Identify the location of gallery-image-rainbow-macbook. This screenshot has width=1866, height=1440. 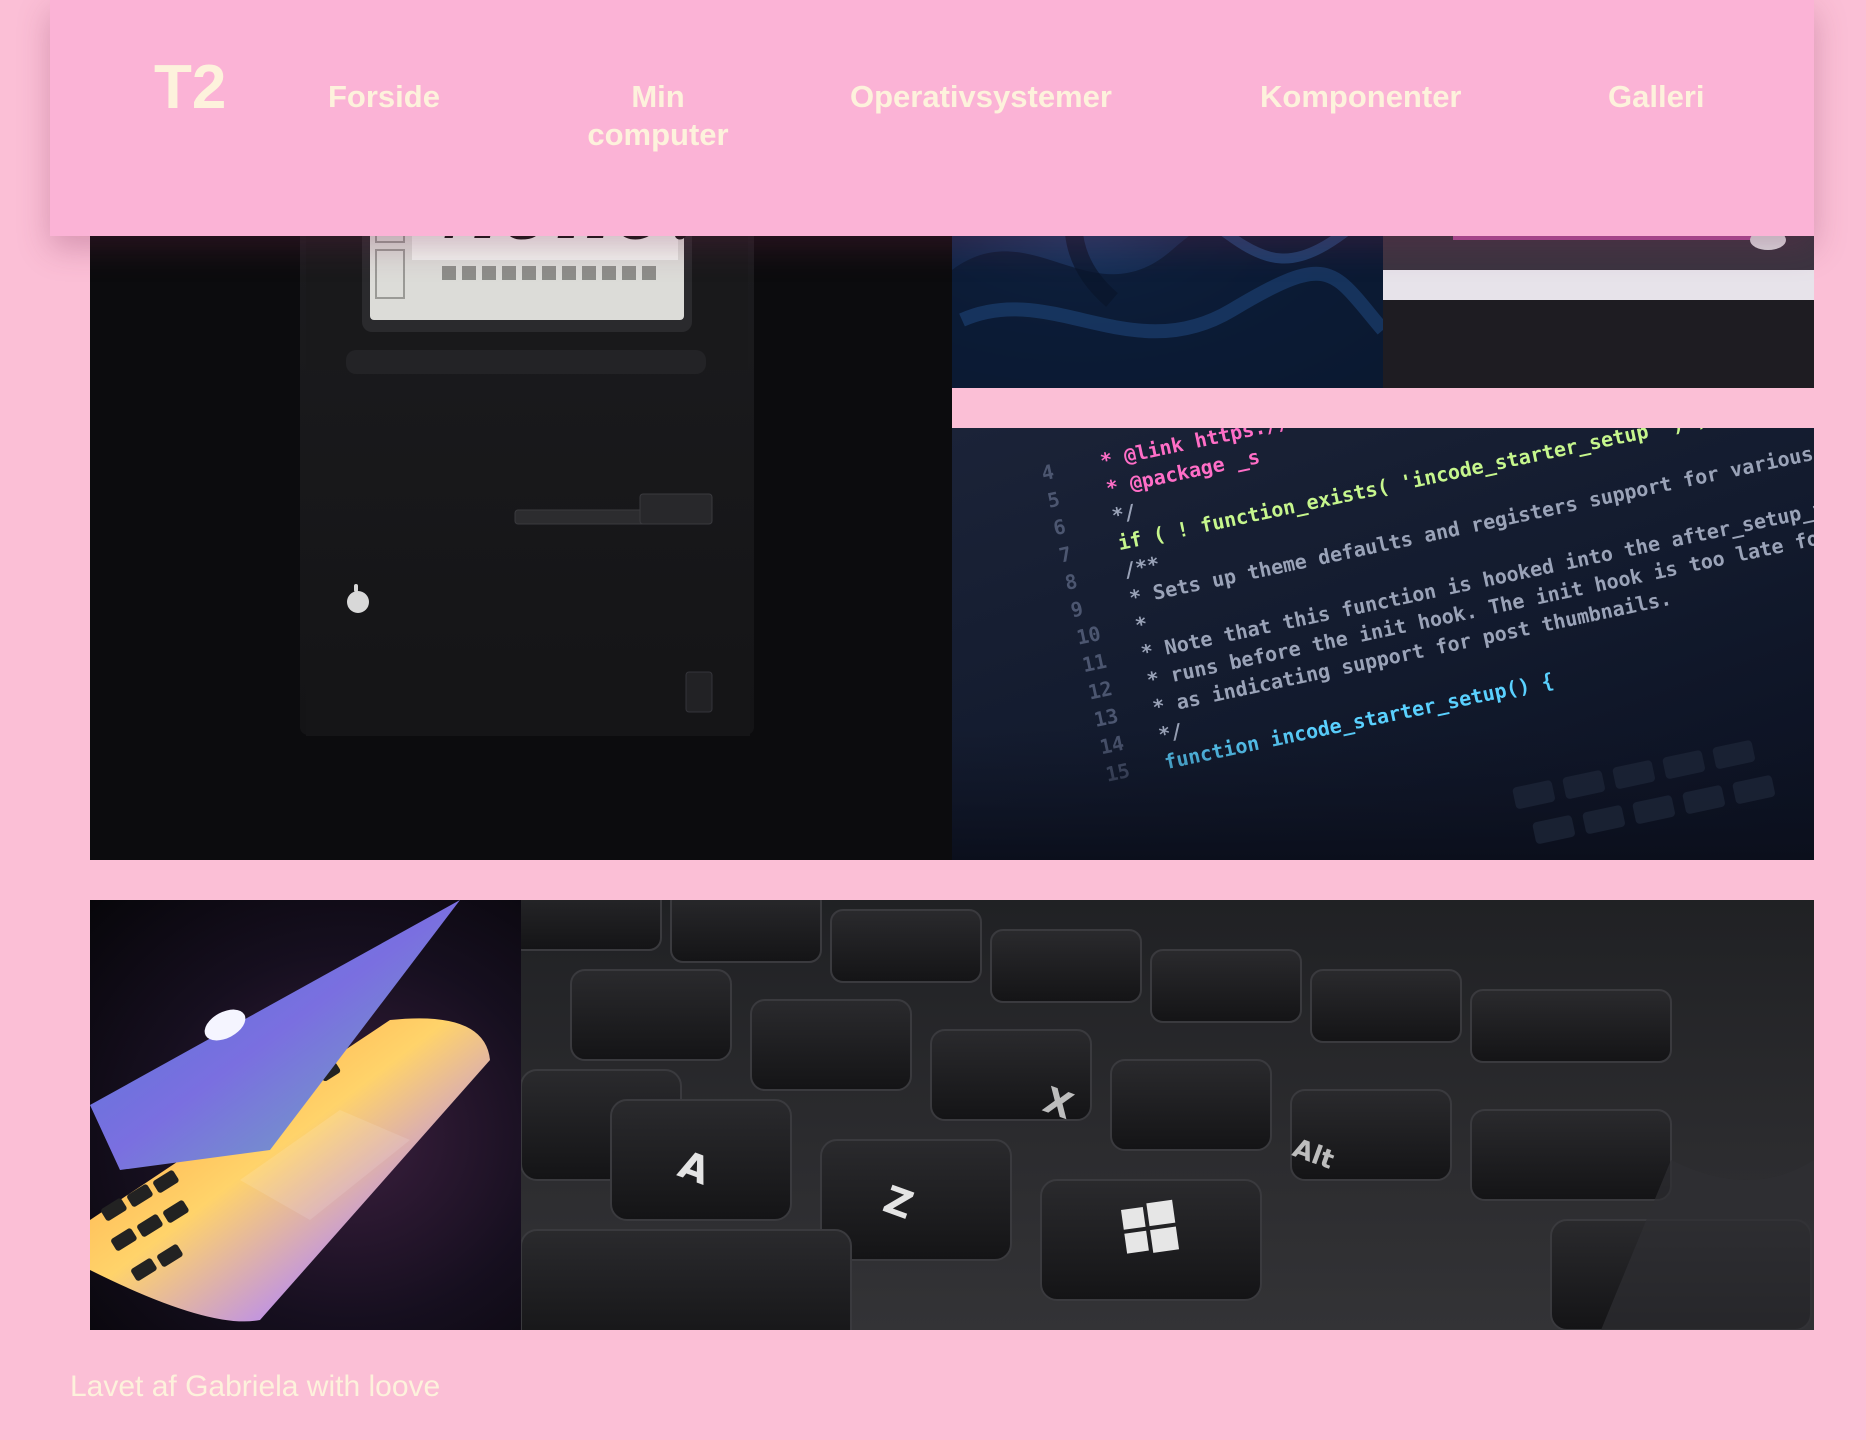
(305, 1115).